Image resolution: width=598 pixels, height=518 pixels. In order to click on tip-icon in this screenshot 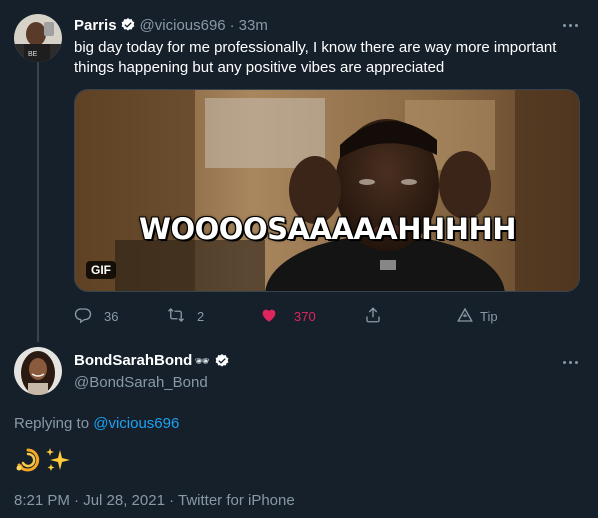, I will do `click(465, 316)`.